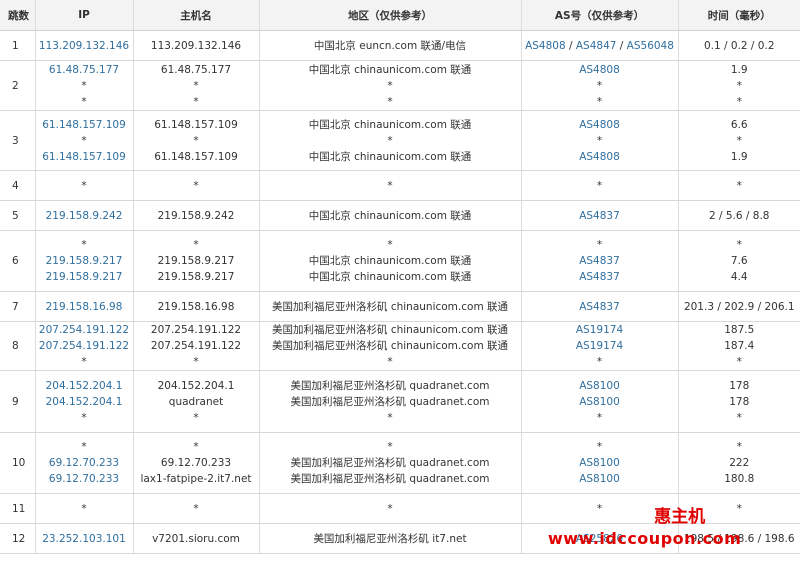  What do you see at coordinates (739, 346) in the screenshot?
I see `time-cell: 187.5 187.4 *` at bounding box center [739, 346].